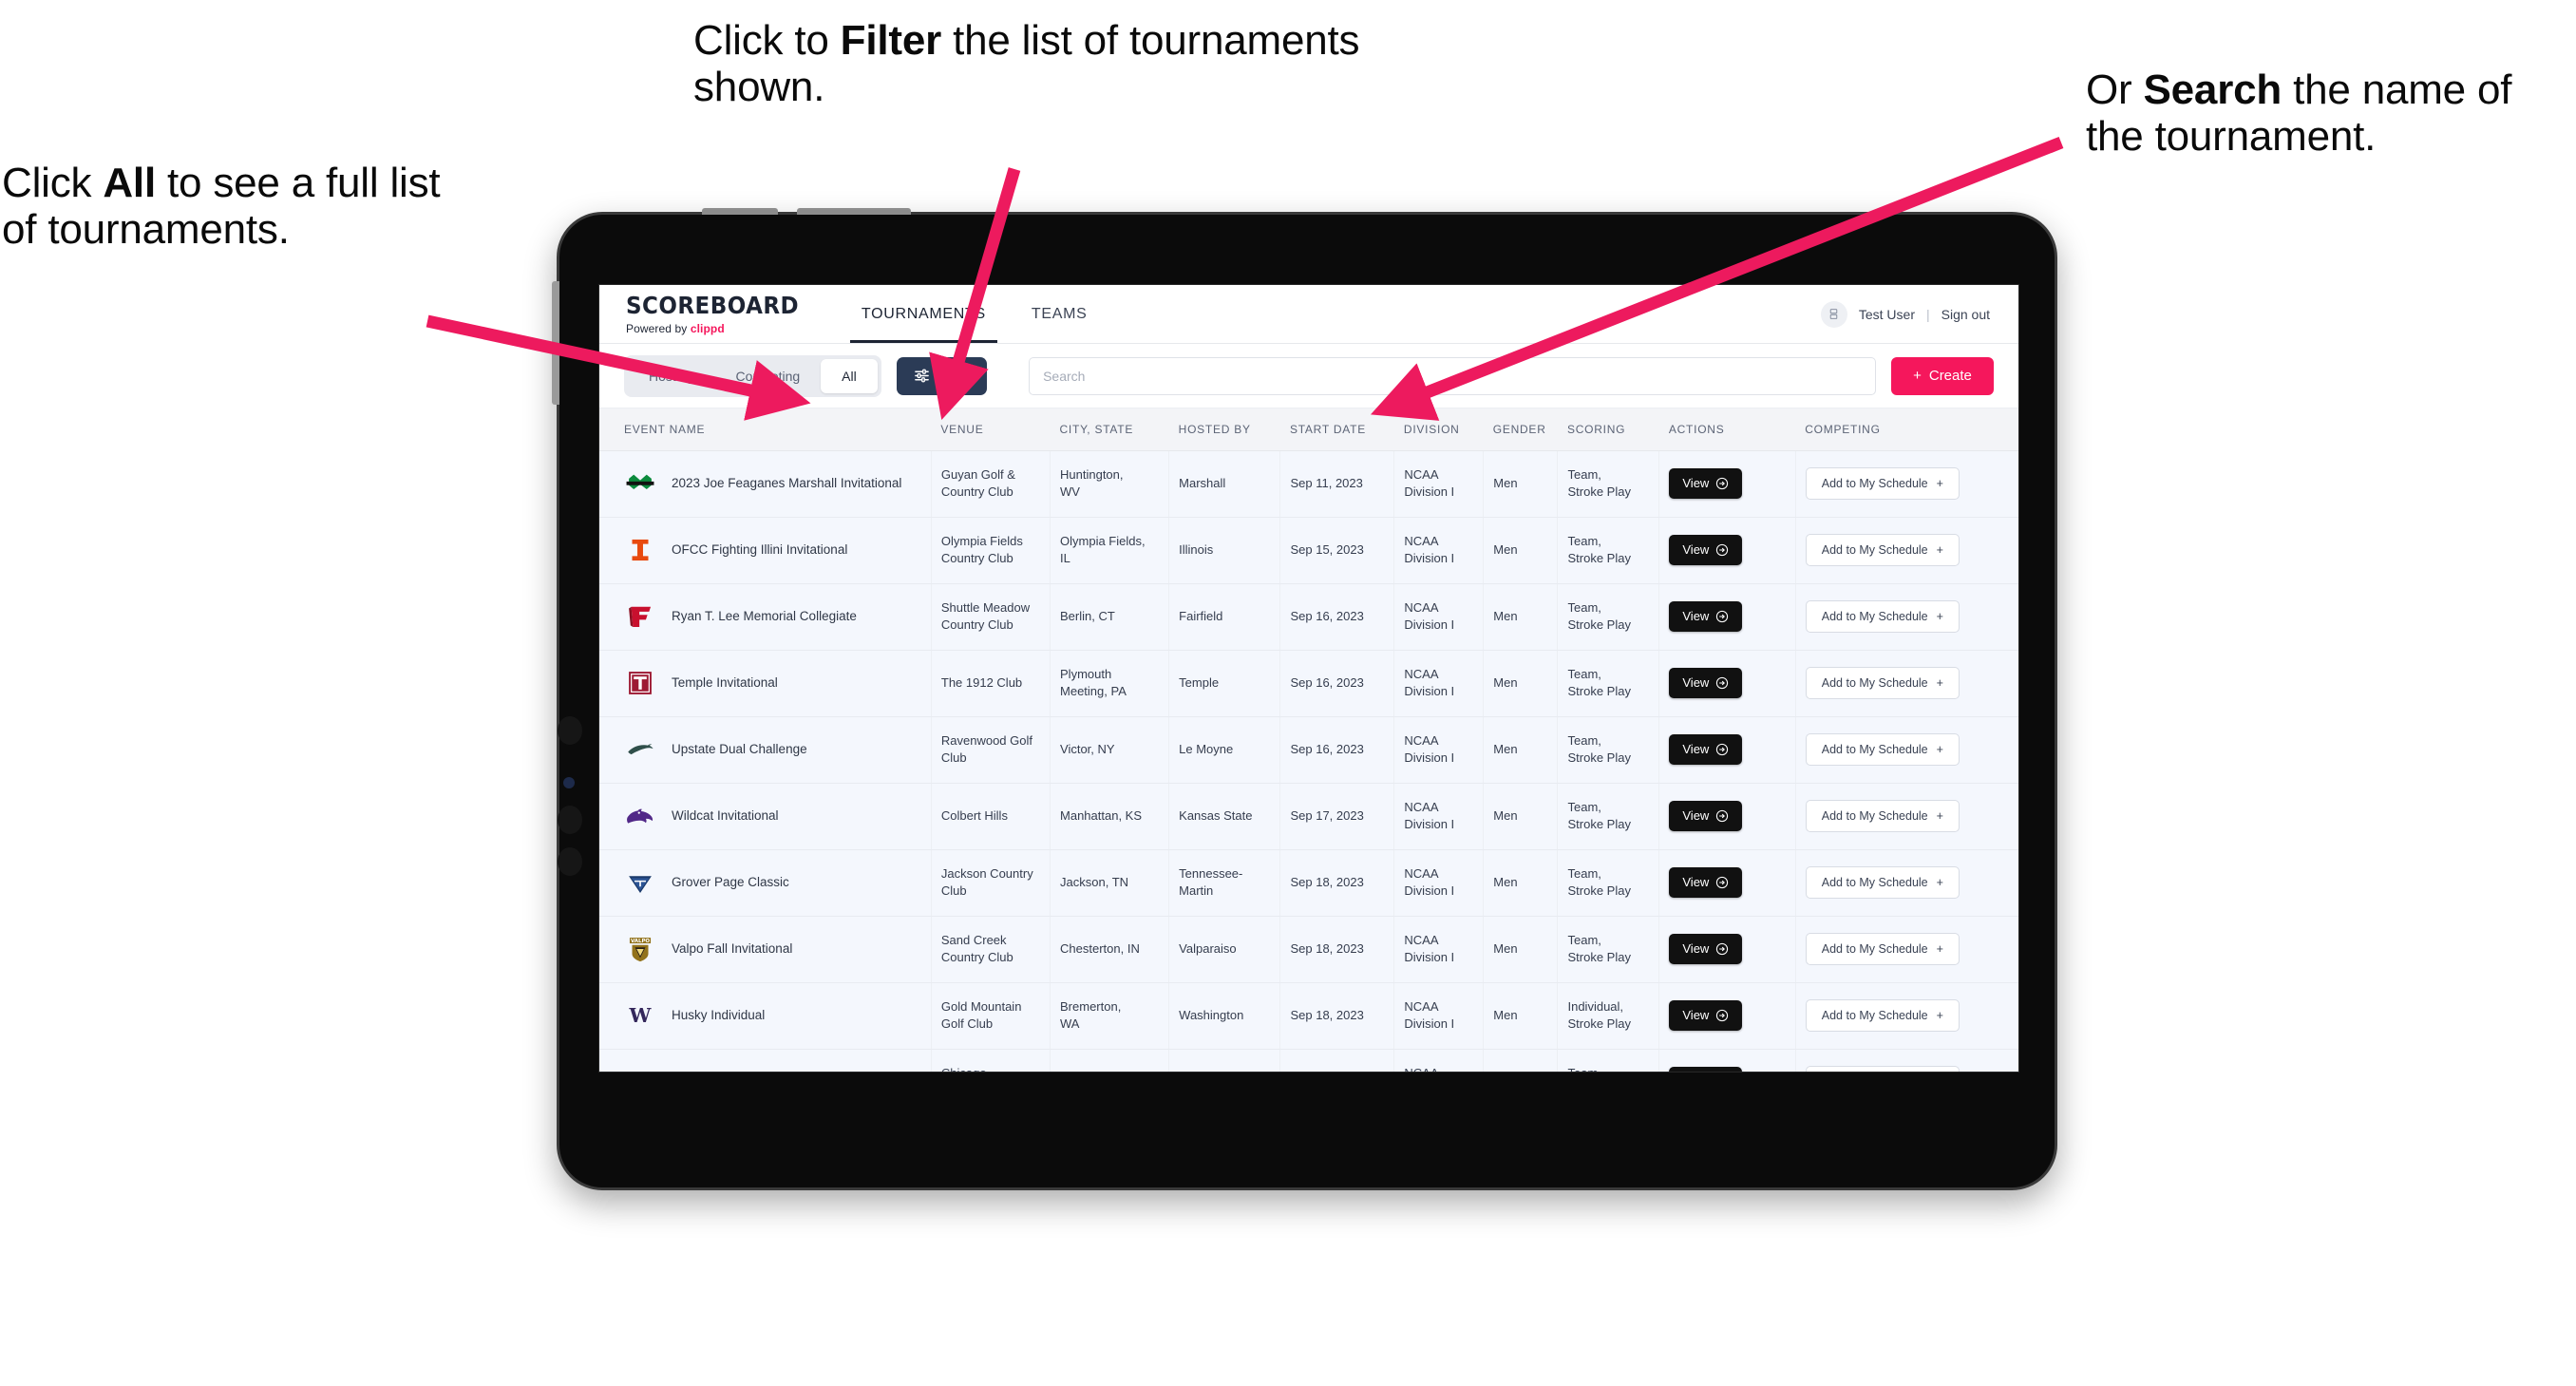  I want to click on marshall-logo, so click(640, 483).